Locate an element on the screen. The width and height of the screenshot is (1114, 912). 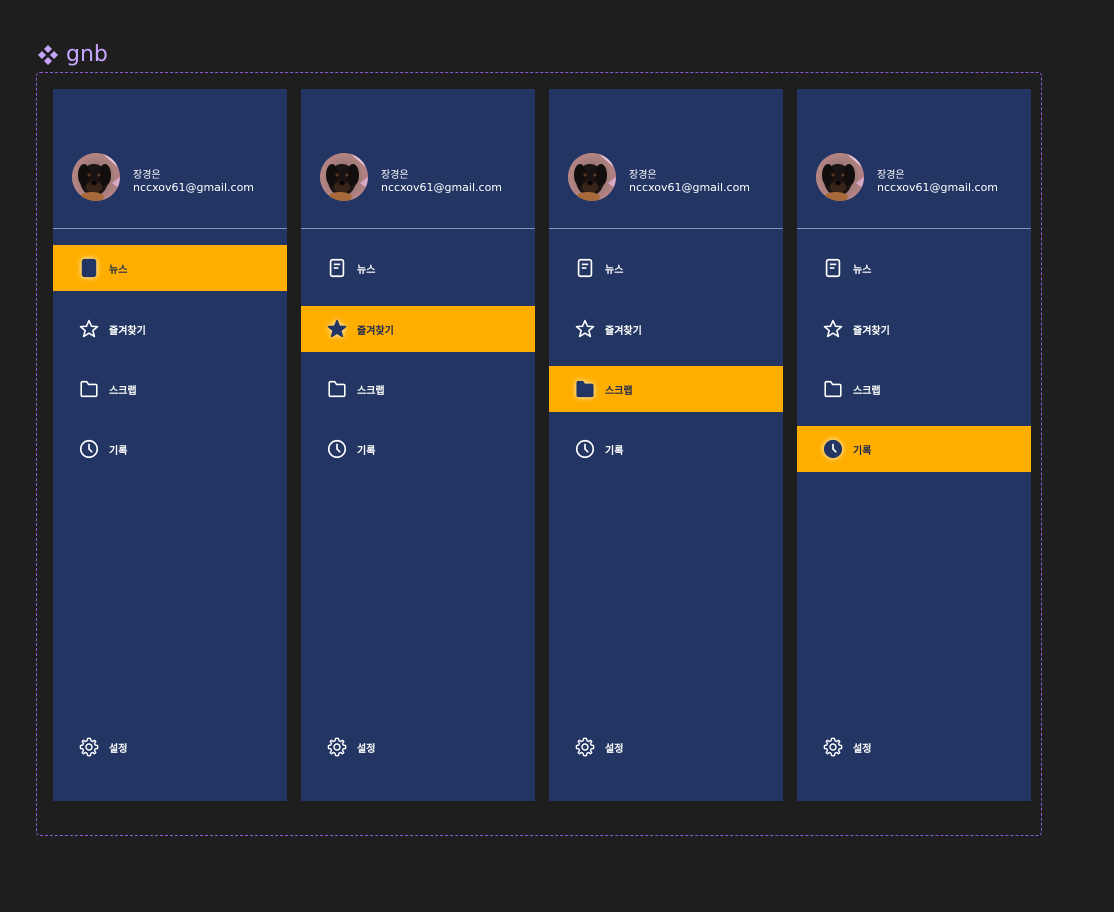
component-icon is located at coordinates (48, 54).